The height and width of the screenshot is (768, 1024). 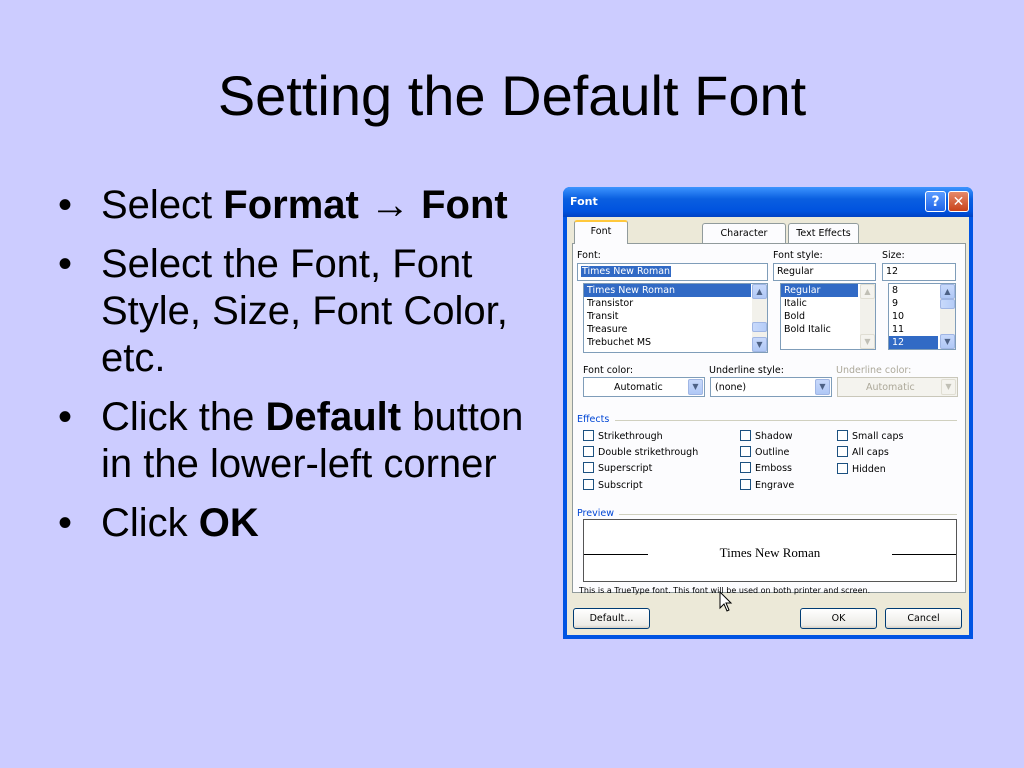 What do you see at coordinates (630, 436) in the screenshot?
I see `checkbox-label: Strikethrough` at bounding box center [630, 436].